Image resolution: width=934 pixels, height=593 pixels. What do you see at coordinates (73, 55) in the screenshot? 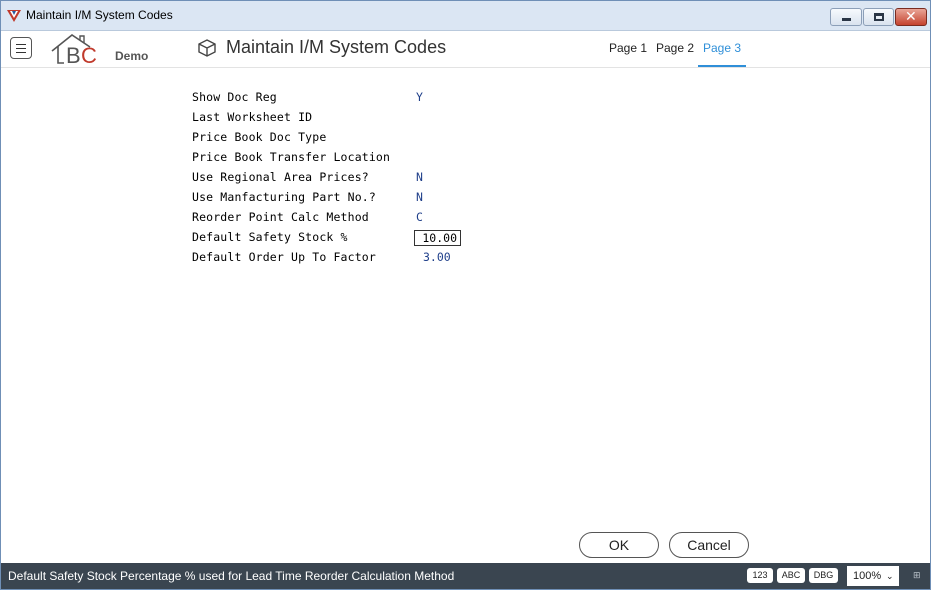
I see `svg-text: B` at bounding box center [73, 55].